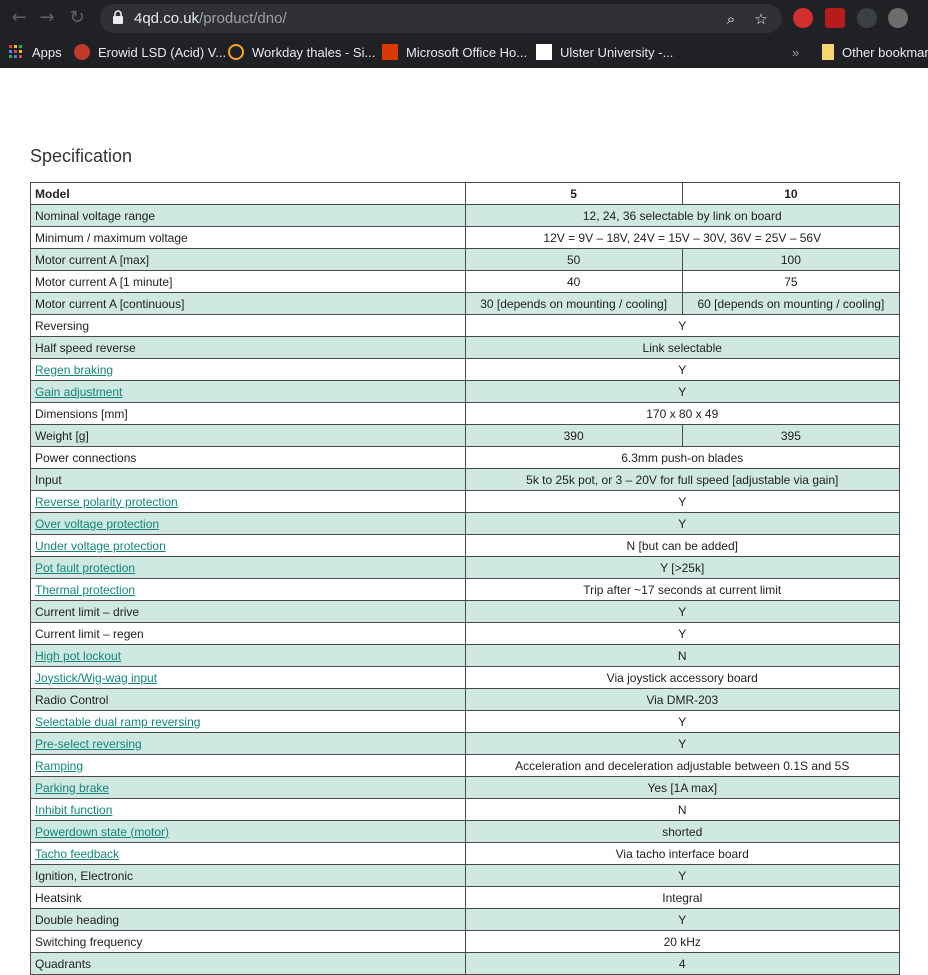 This screenshot has height=975, width=928. Describe the element at coordinates (573, 281) in the screenshot. I see `row-value-cell-5: 40` at that location.